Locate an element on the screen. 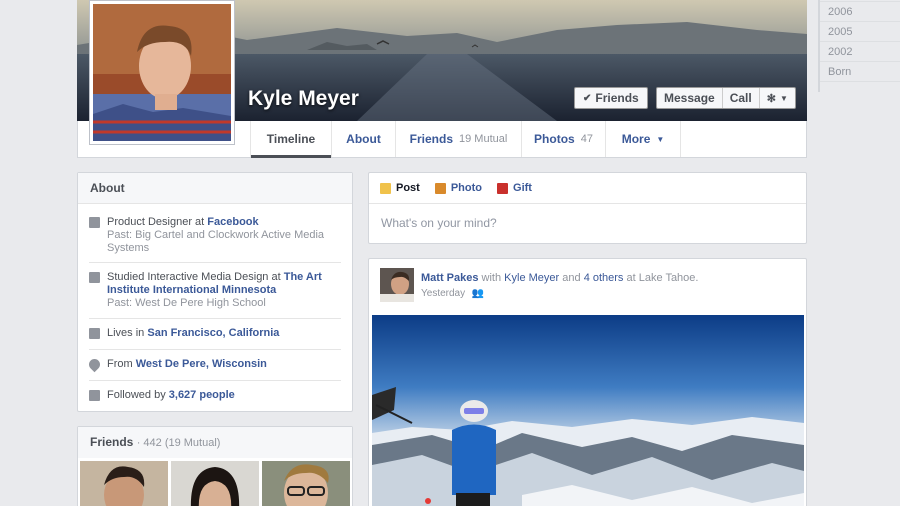 The width and height of the screenshot is (900, 506). about-lives: Lives in San Francisco, California is located at coordinates (215, 333).